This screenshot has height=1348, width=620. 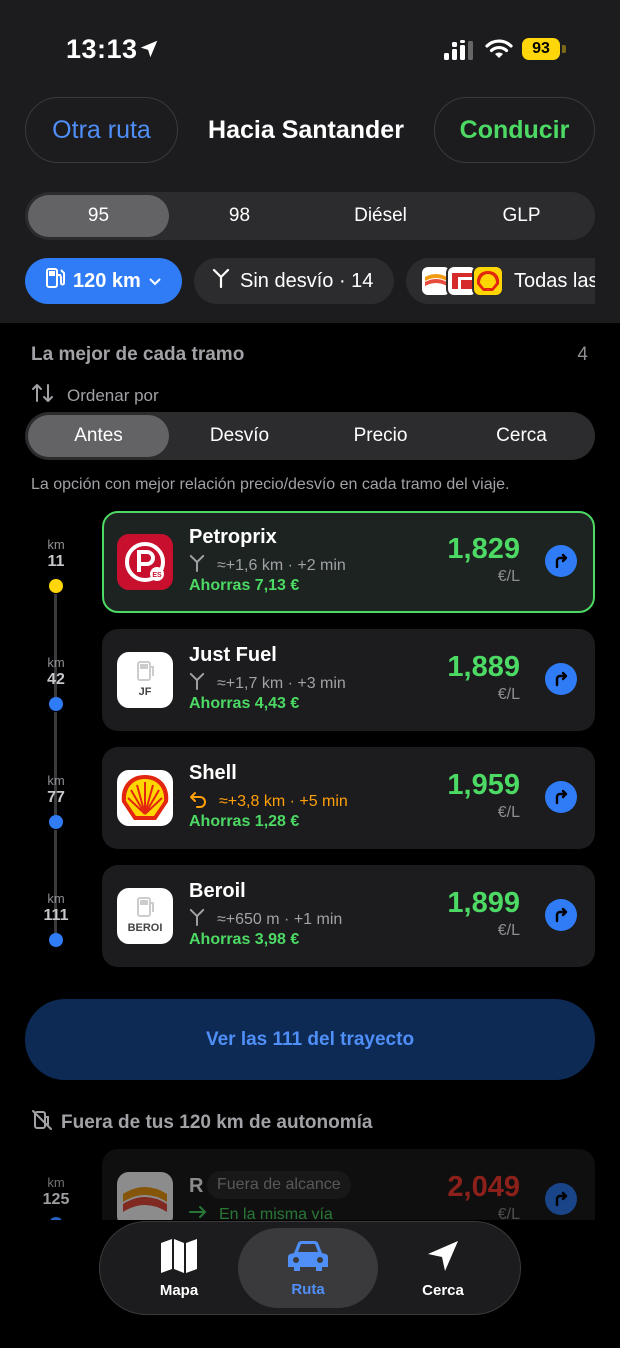 I want to click on detour-filter-chip: Sin desvío · 14, so click(x=294, y=281).